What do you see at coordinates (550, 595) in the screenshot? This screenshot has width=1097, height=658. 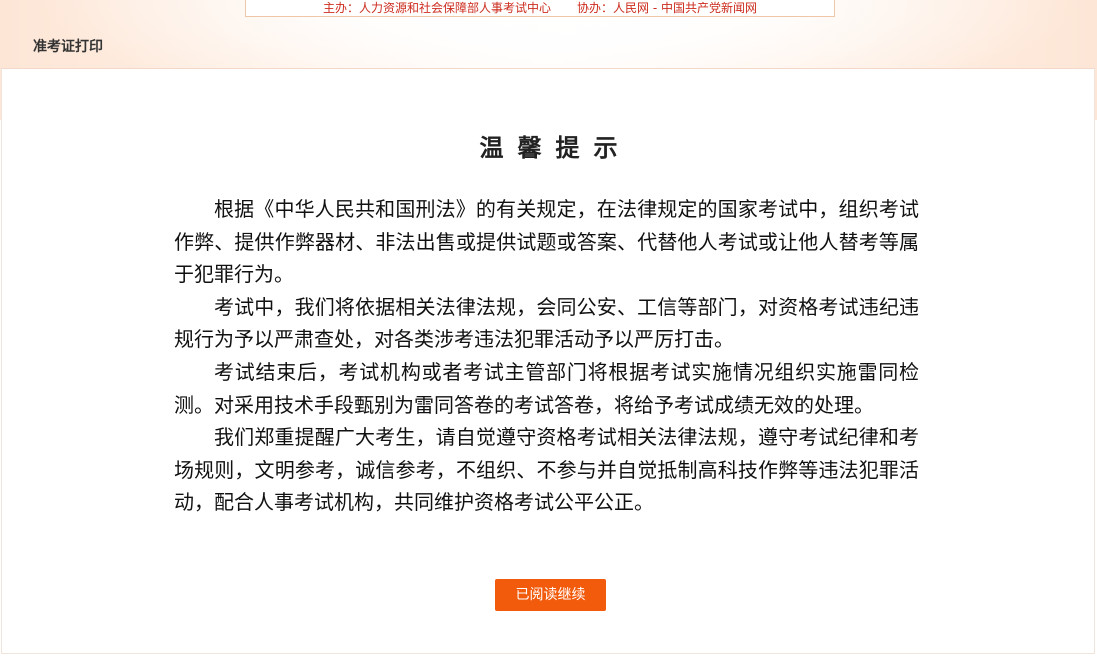 I see `continue-button: 已阅读继续` at bounding box center [550, 595].